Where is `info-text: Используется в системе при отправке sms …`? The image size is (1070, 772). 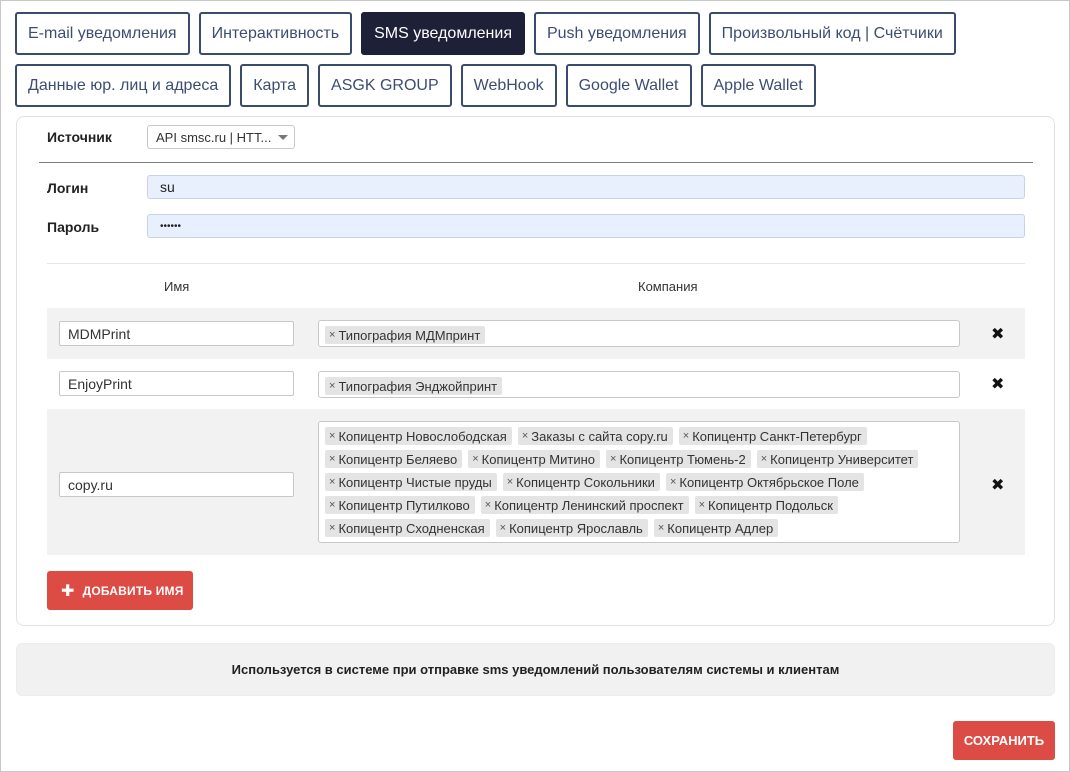 info-text: Используется в системе при отправке sms … is located at coordinates (535, 669).